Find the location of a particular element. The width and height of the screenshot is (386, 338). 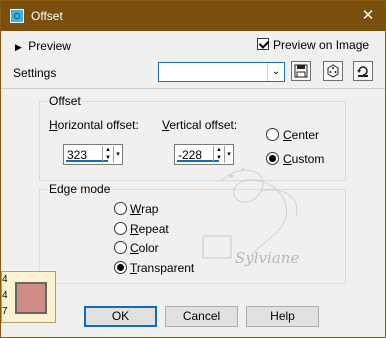

save-preset-button is located at coordinates (301, 71).